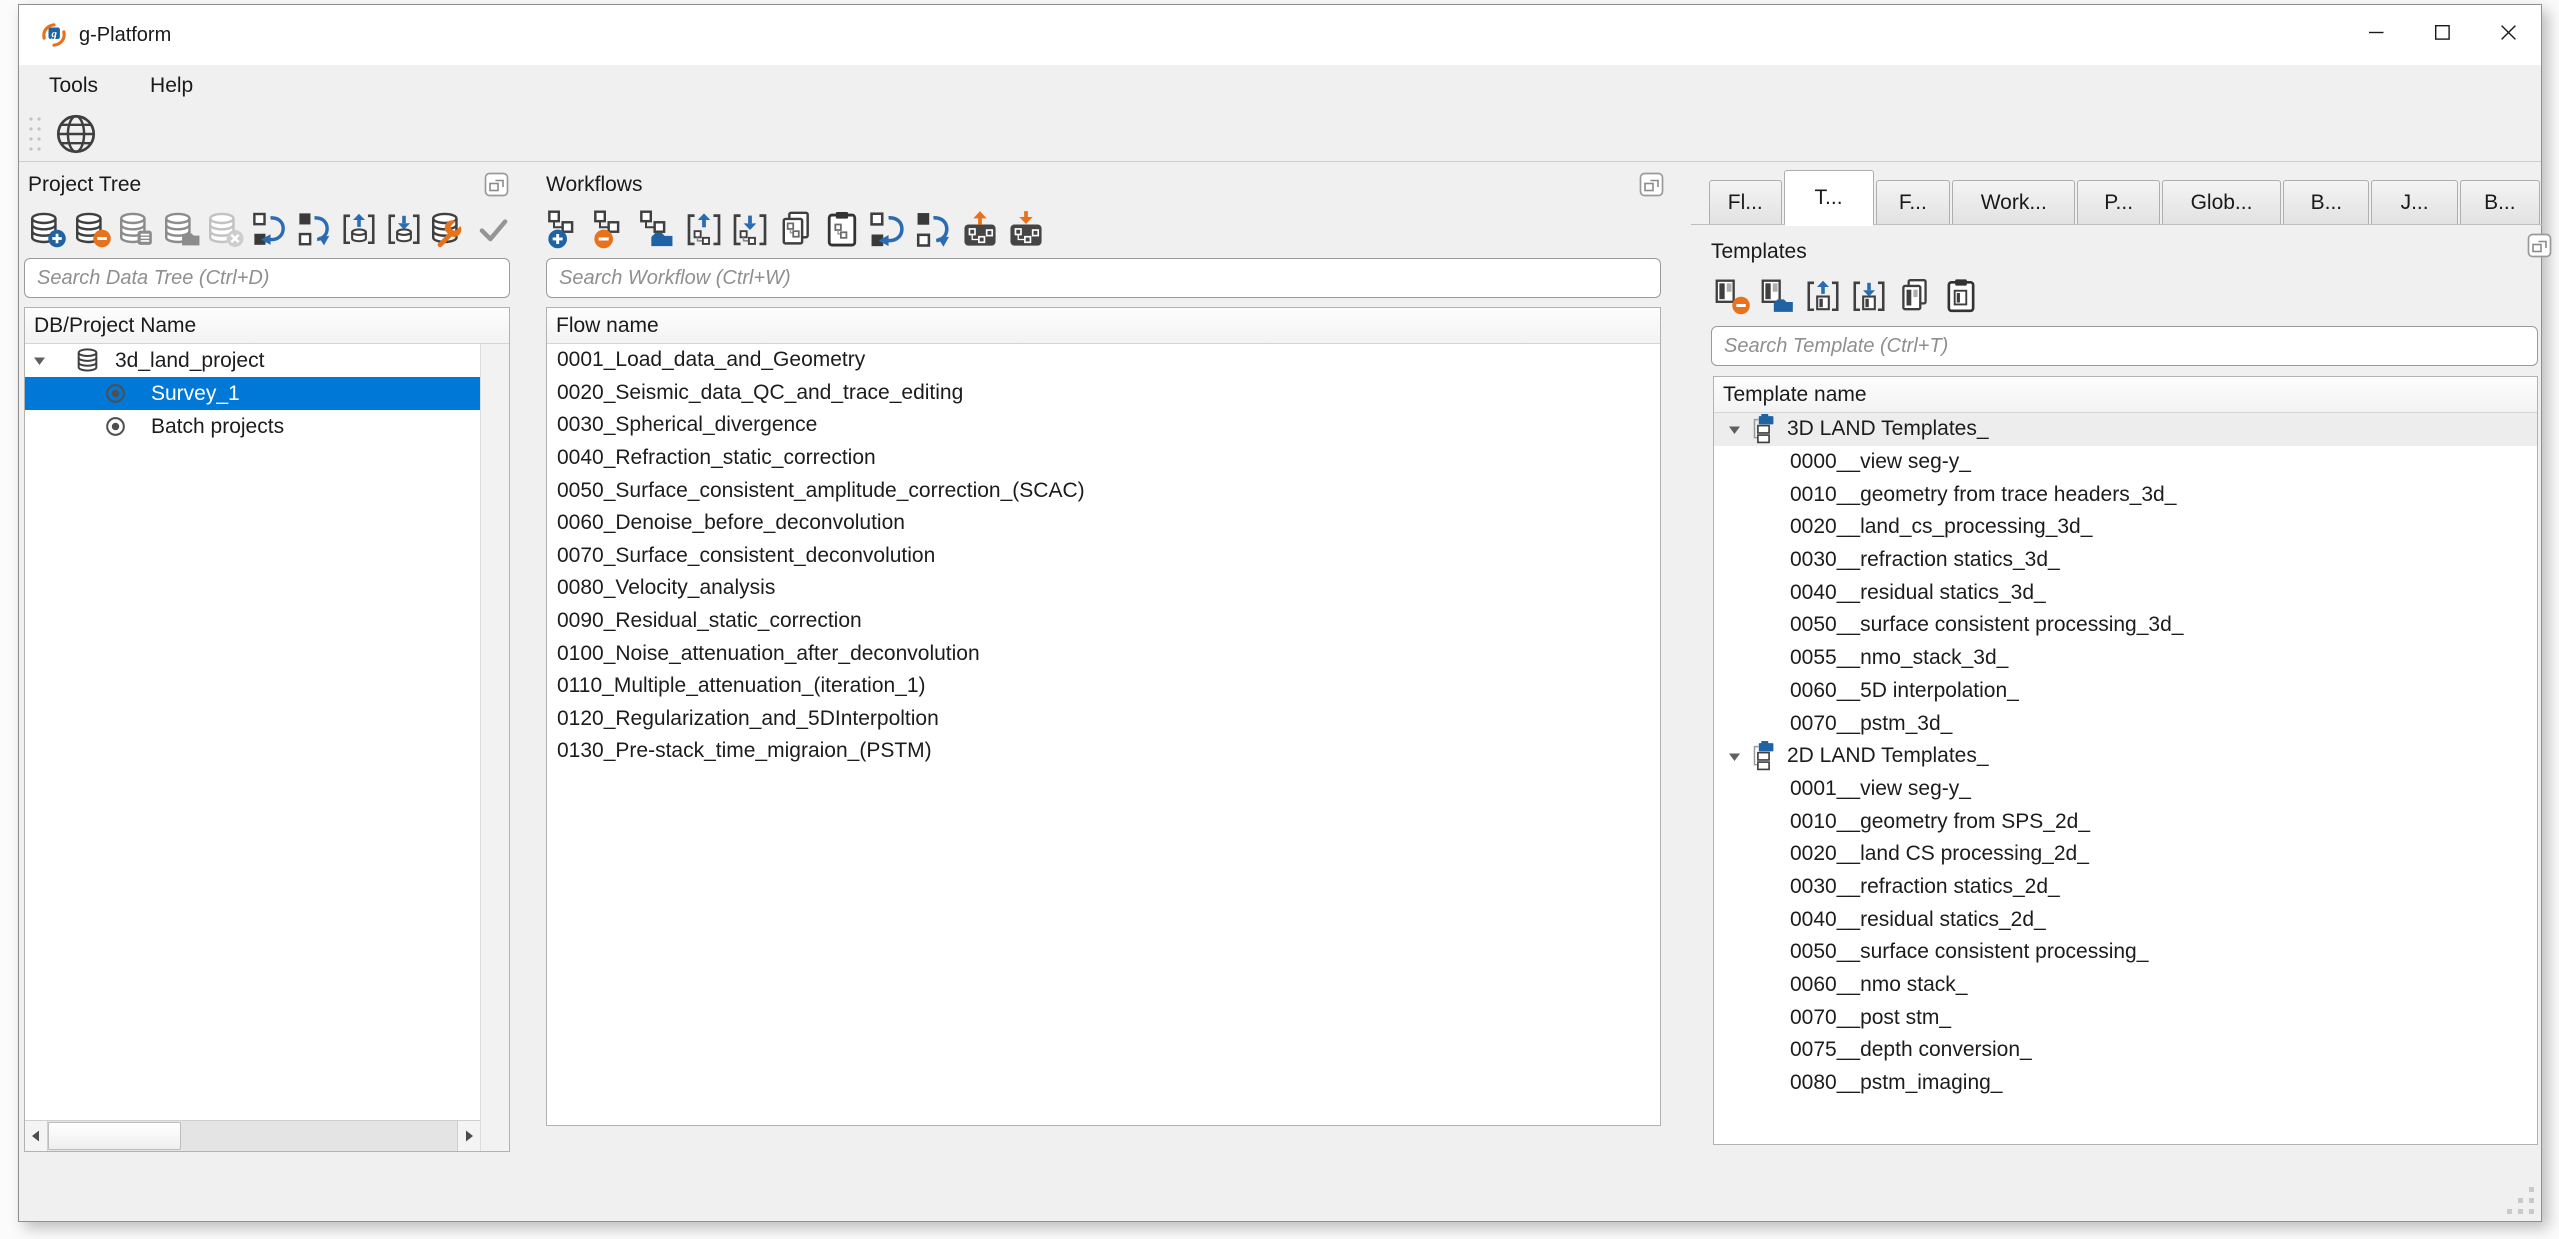 The height and width of the screenshot is (1239, 2559). I want to click on database-remove-icon, so click(92, 229).